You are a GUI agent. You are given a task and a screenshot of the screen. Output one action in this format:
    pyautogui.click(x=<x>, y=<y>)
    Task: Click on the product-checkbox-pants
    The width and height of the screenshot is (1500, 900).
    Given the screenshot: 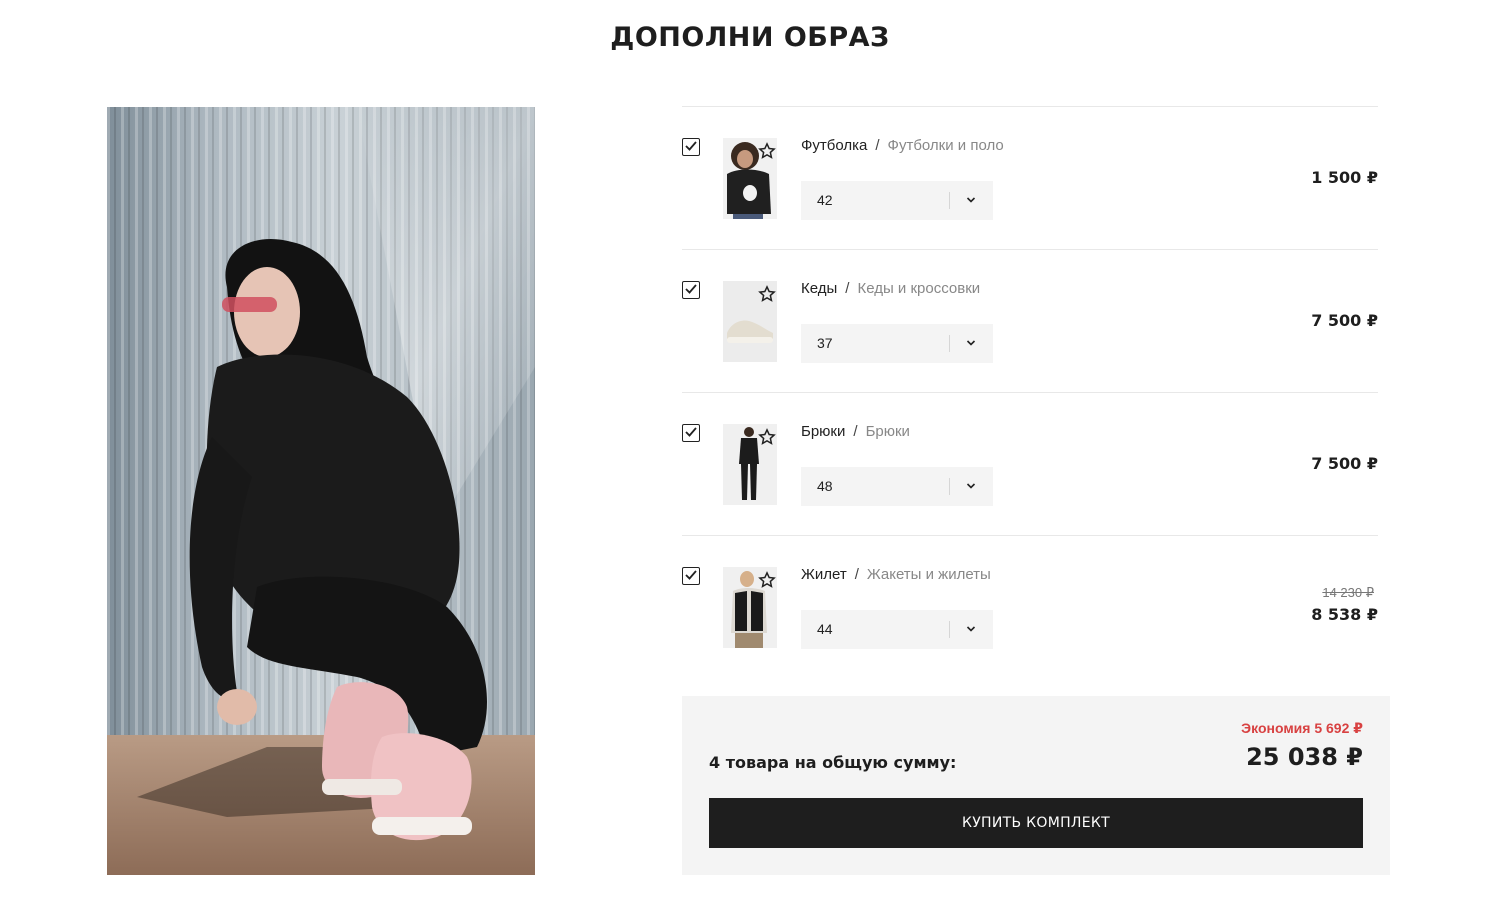 What is the action you would take?
    pyautogui.click(x=691, y=433)
    